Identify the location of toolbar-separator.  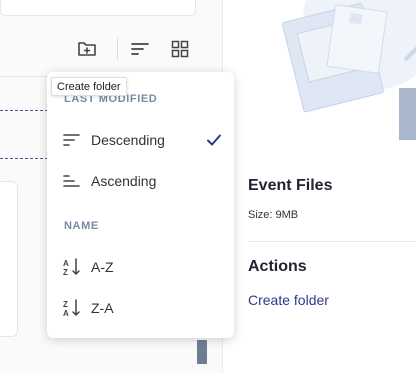
(117, 49).